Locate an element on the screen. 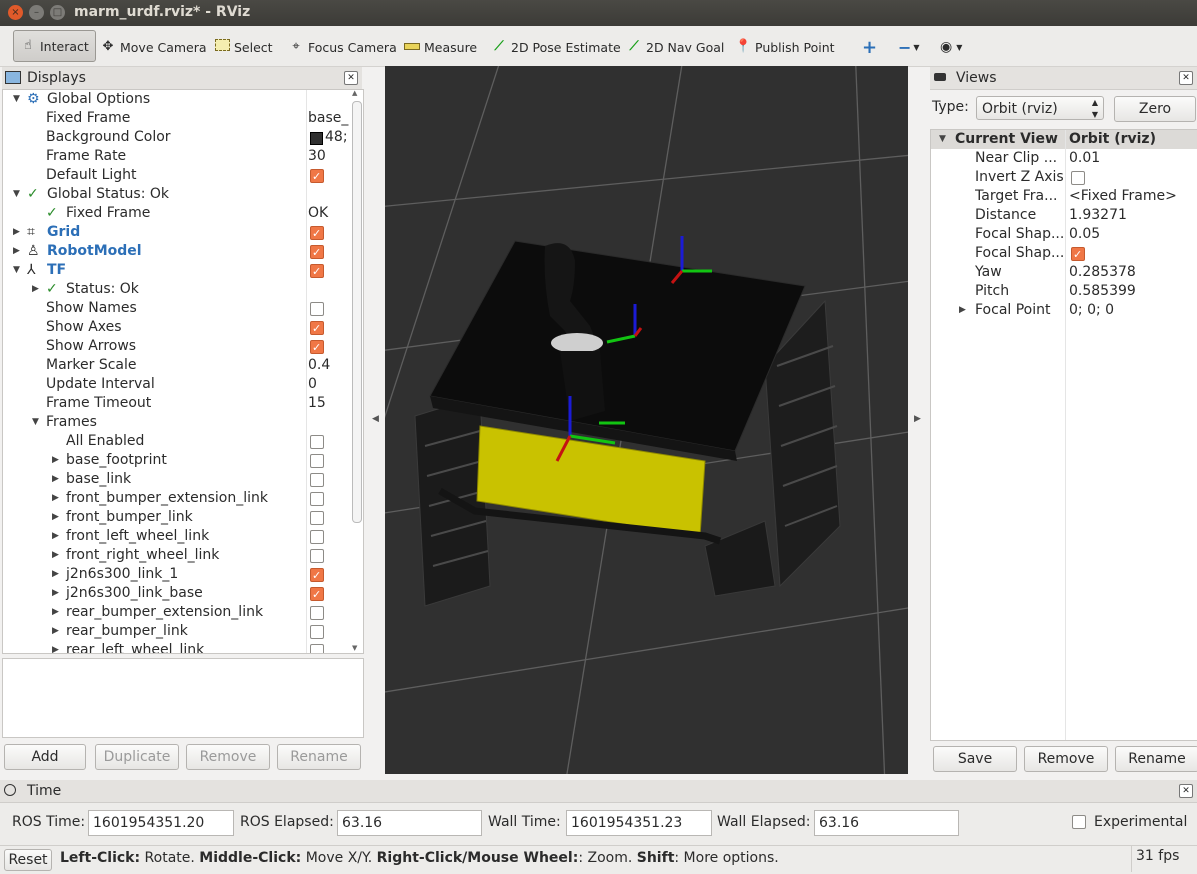  rename-view-button: Rename is located at coordinates (1156, 759).